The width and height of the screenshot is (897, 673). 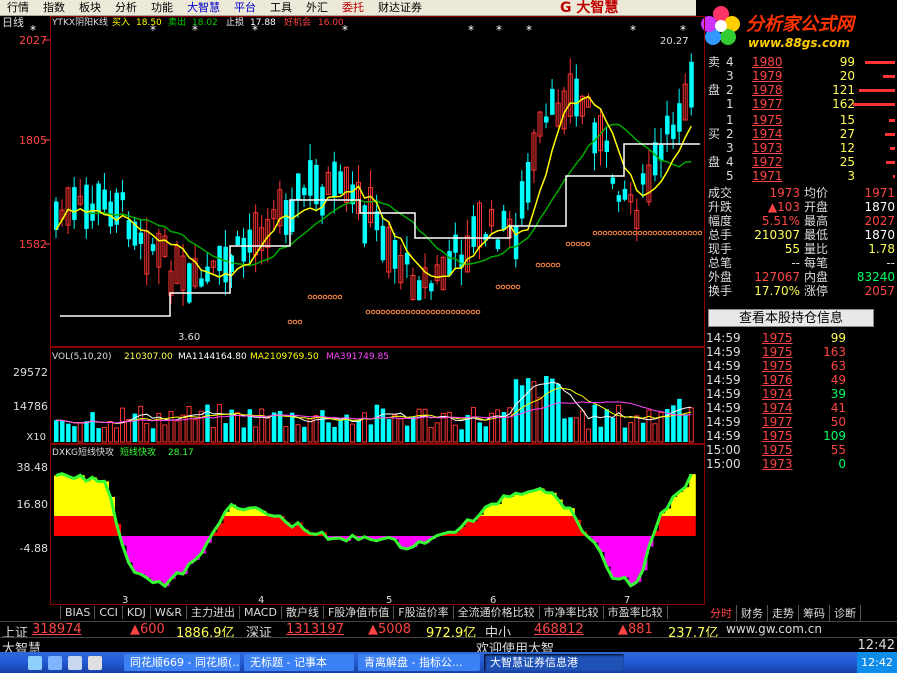 What do you see at coordinates (213, 612) in the screenshot?
I see `indicator-tab: 主力进出` at bounding box center [213, 612].